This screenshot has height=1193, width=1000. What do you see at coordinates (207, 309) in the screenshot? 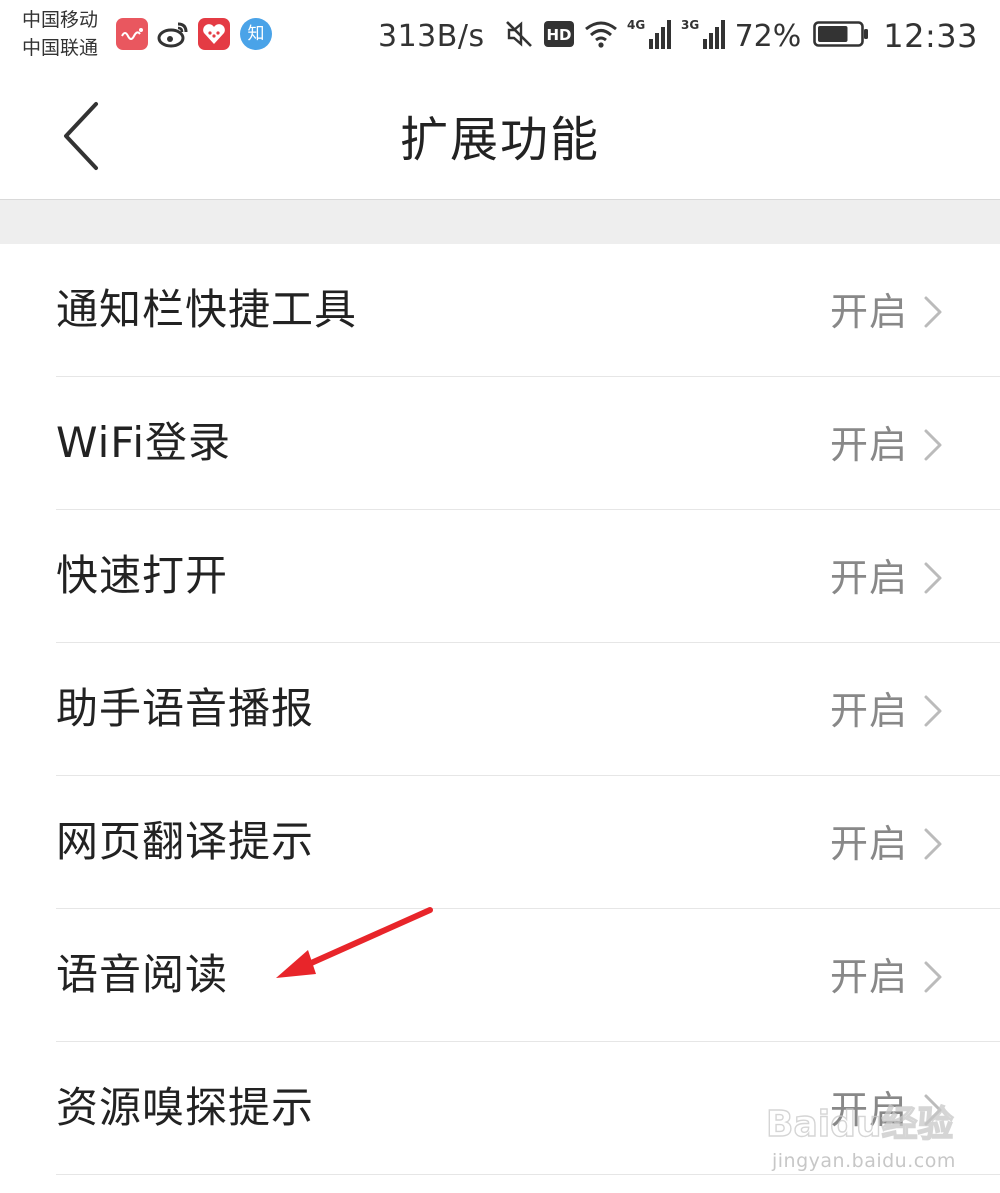
I see `setting-label: 通知栏快捷工具` at bounding box center [207, 309].